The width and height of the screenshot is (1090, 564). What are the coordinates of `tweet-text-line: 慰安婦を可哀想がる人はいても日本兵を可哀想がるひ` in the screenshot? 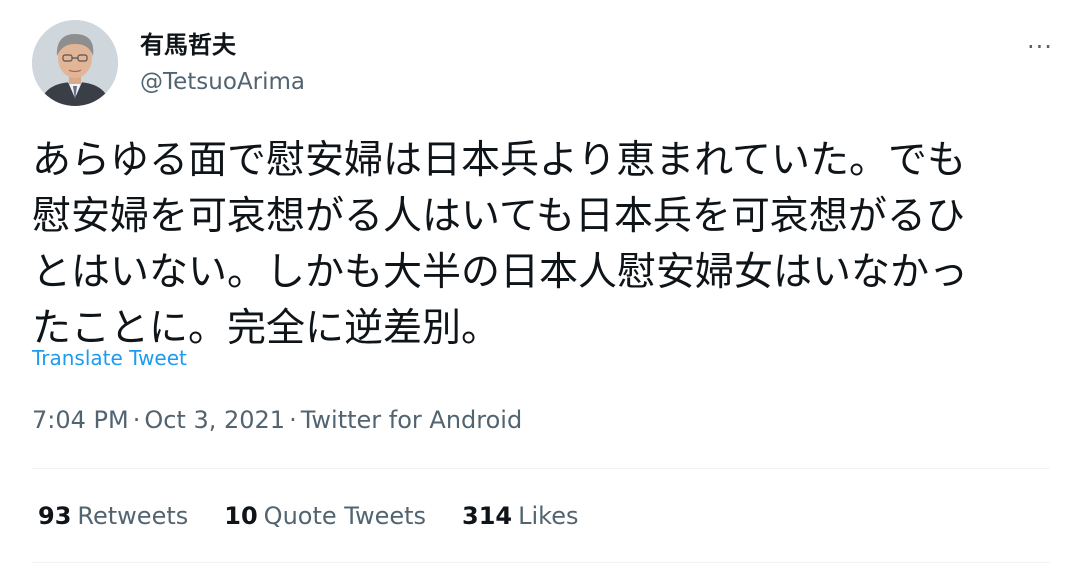 It's located at (498, 216).